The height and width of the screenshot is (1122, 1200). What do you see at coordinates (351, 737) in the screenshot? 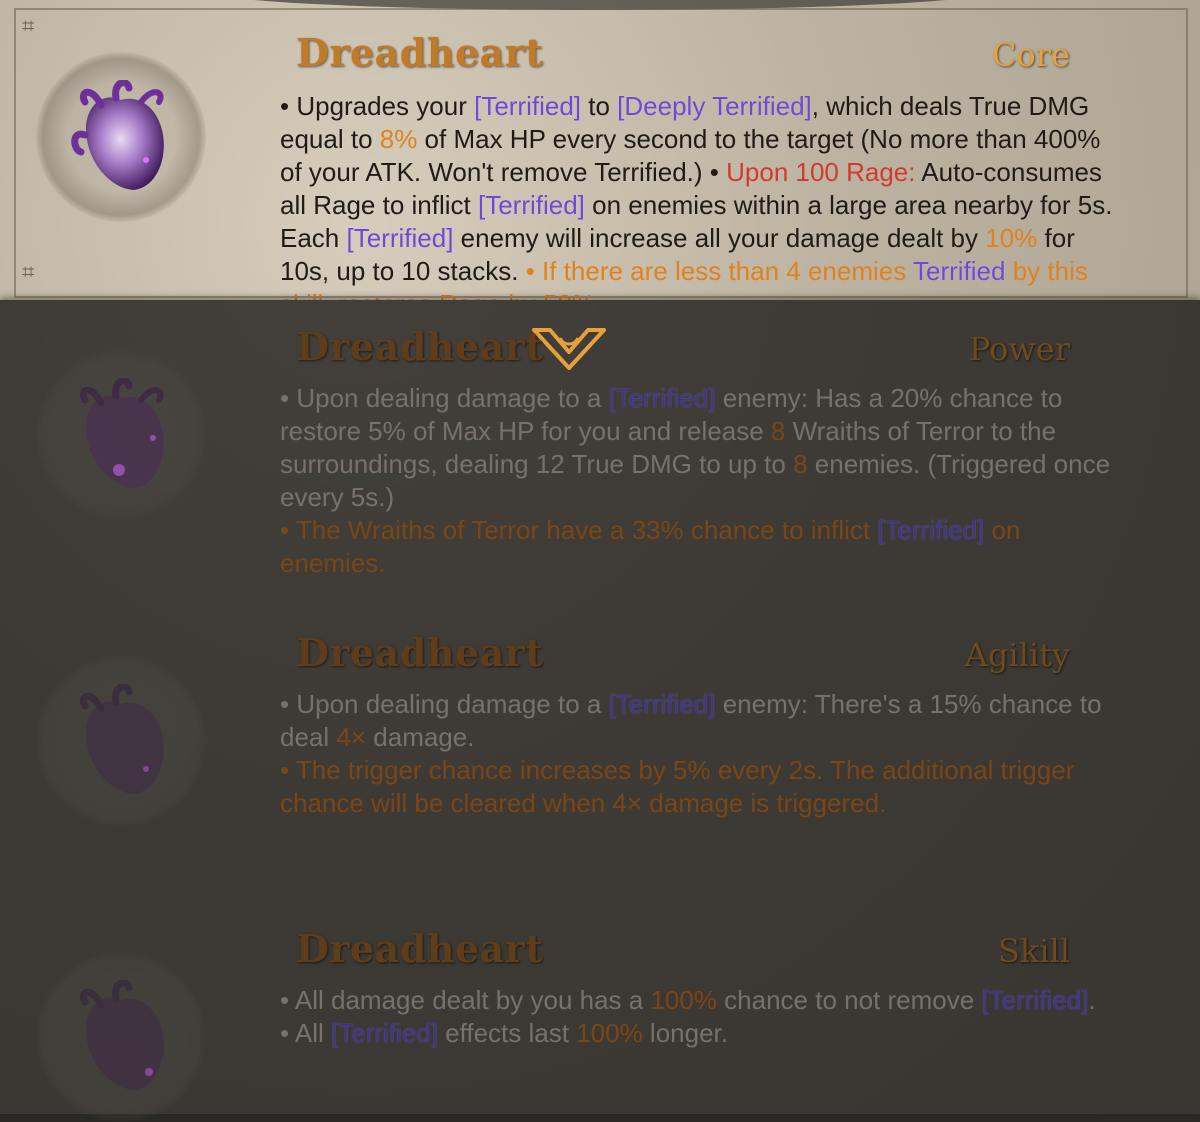
I see `highlight-text: 4×` at bounding box center [351, 737].